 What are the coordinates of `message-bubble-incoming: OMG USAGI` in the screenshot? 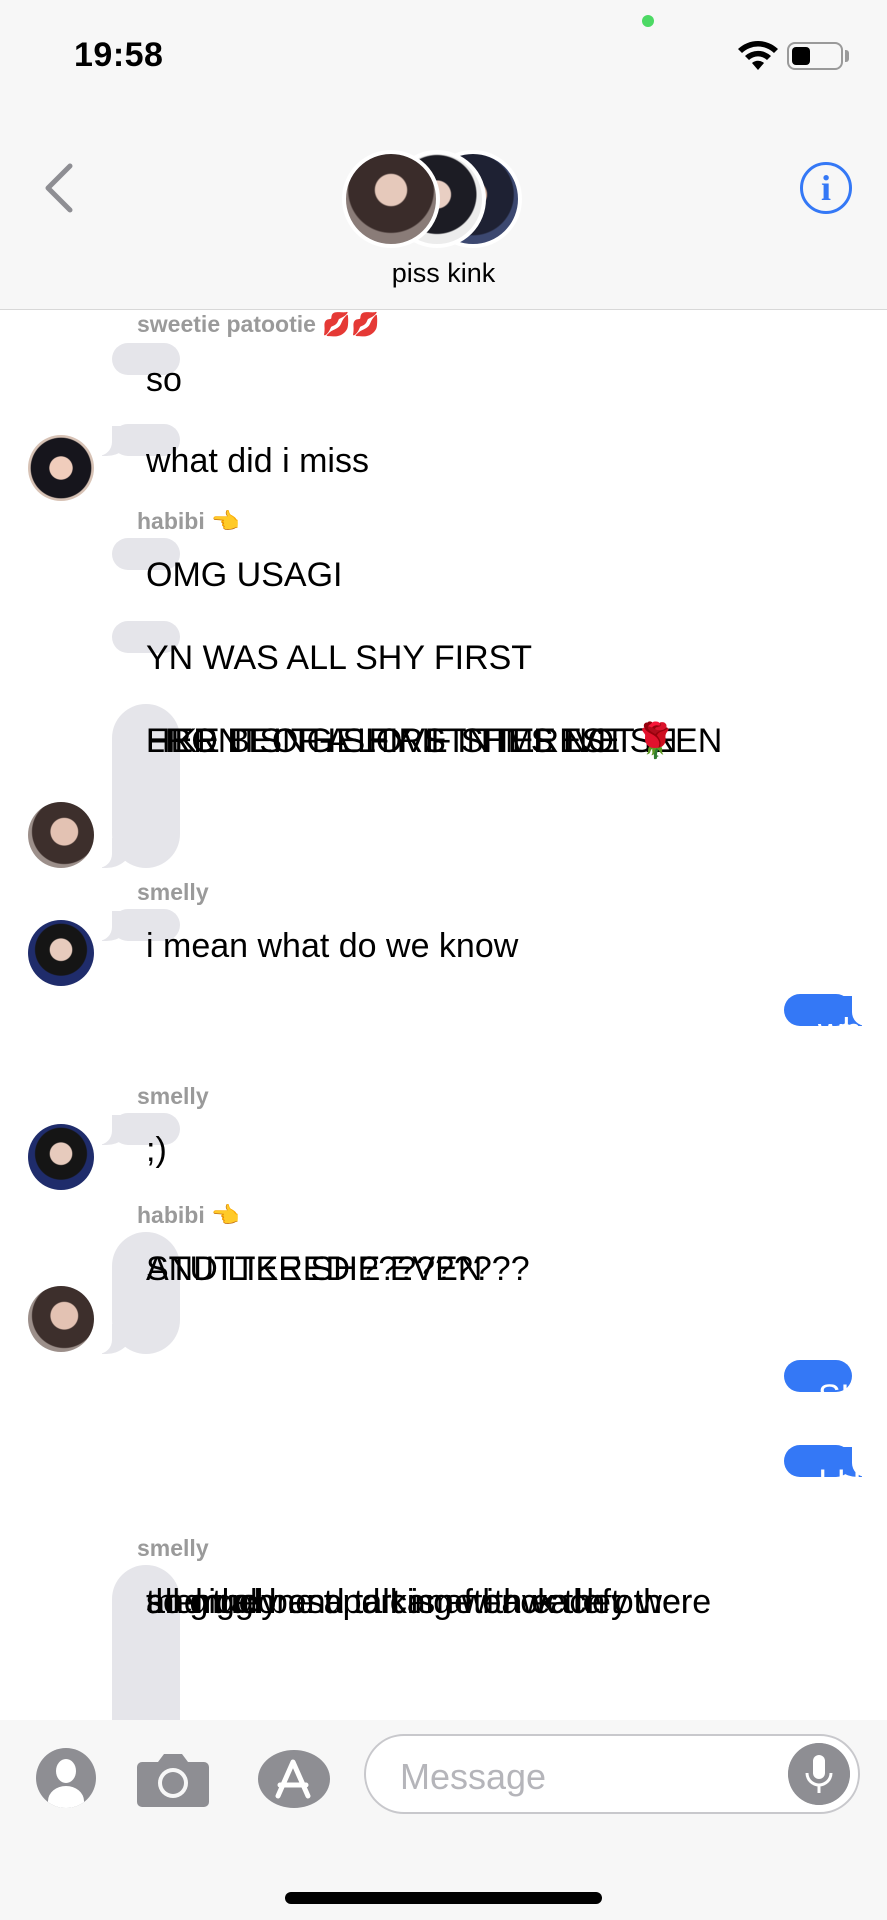 It's located at (227, 566).